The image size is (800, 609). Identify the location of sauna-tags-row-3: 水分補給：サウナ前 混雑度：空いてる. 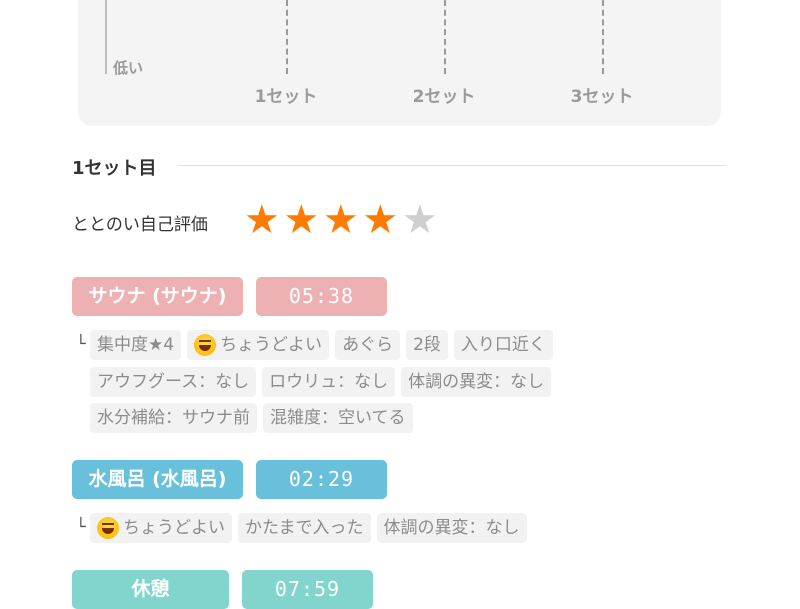
(251, 418).